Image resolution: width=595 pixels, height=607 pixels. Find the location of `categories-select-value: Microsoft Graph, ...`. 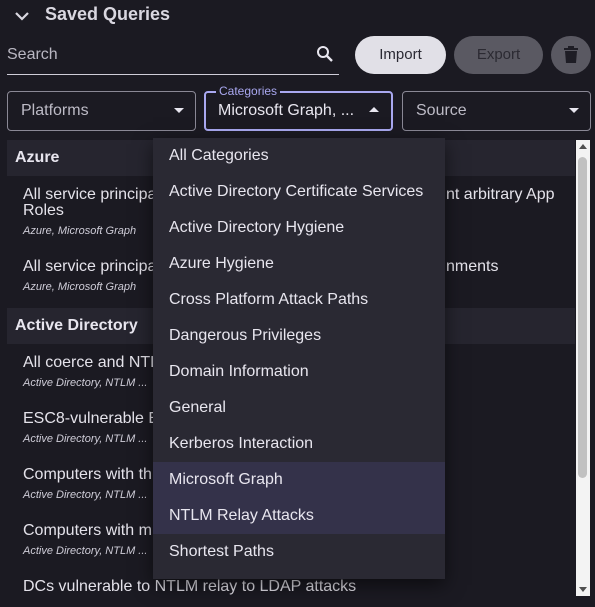

categories-select-value: Microsoft Graph, ... is located at coordinates (286, 110).